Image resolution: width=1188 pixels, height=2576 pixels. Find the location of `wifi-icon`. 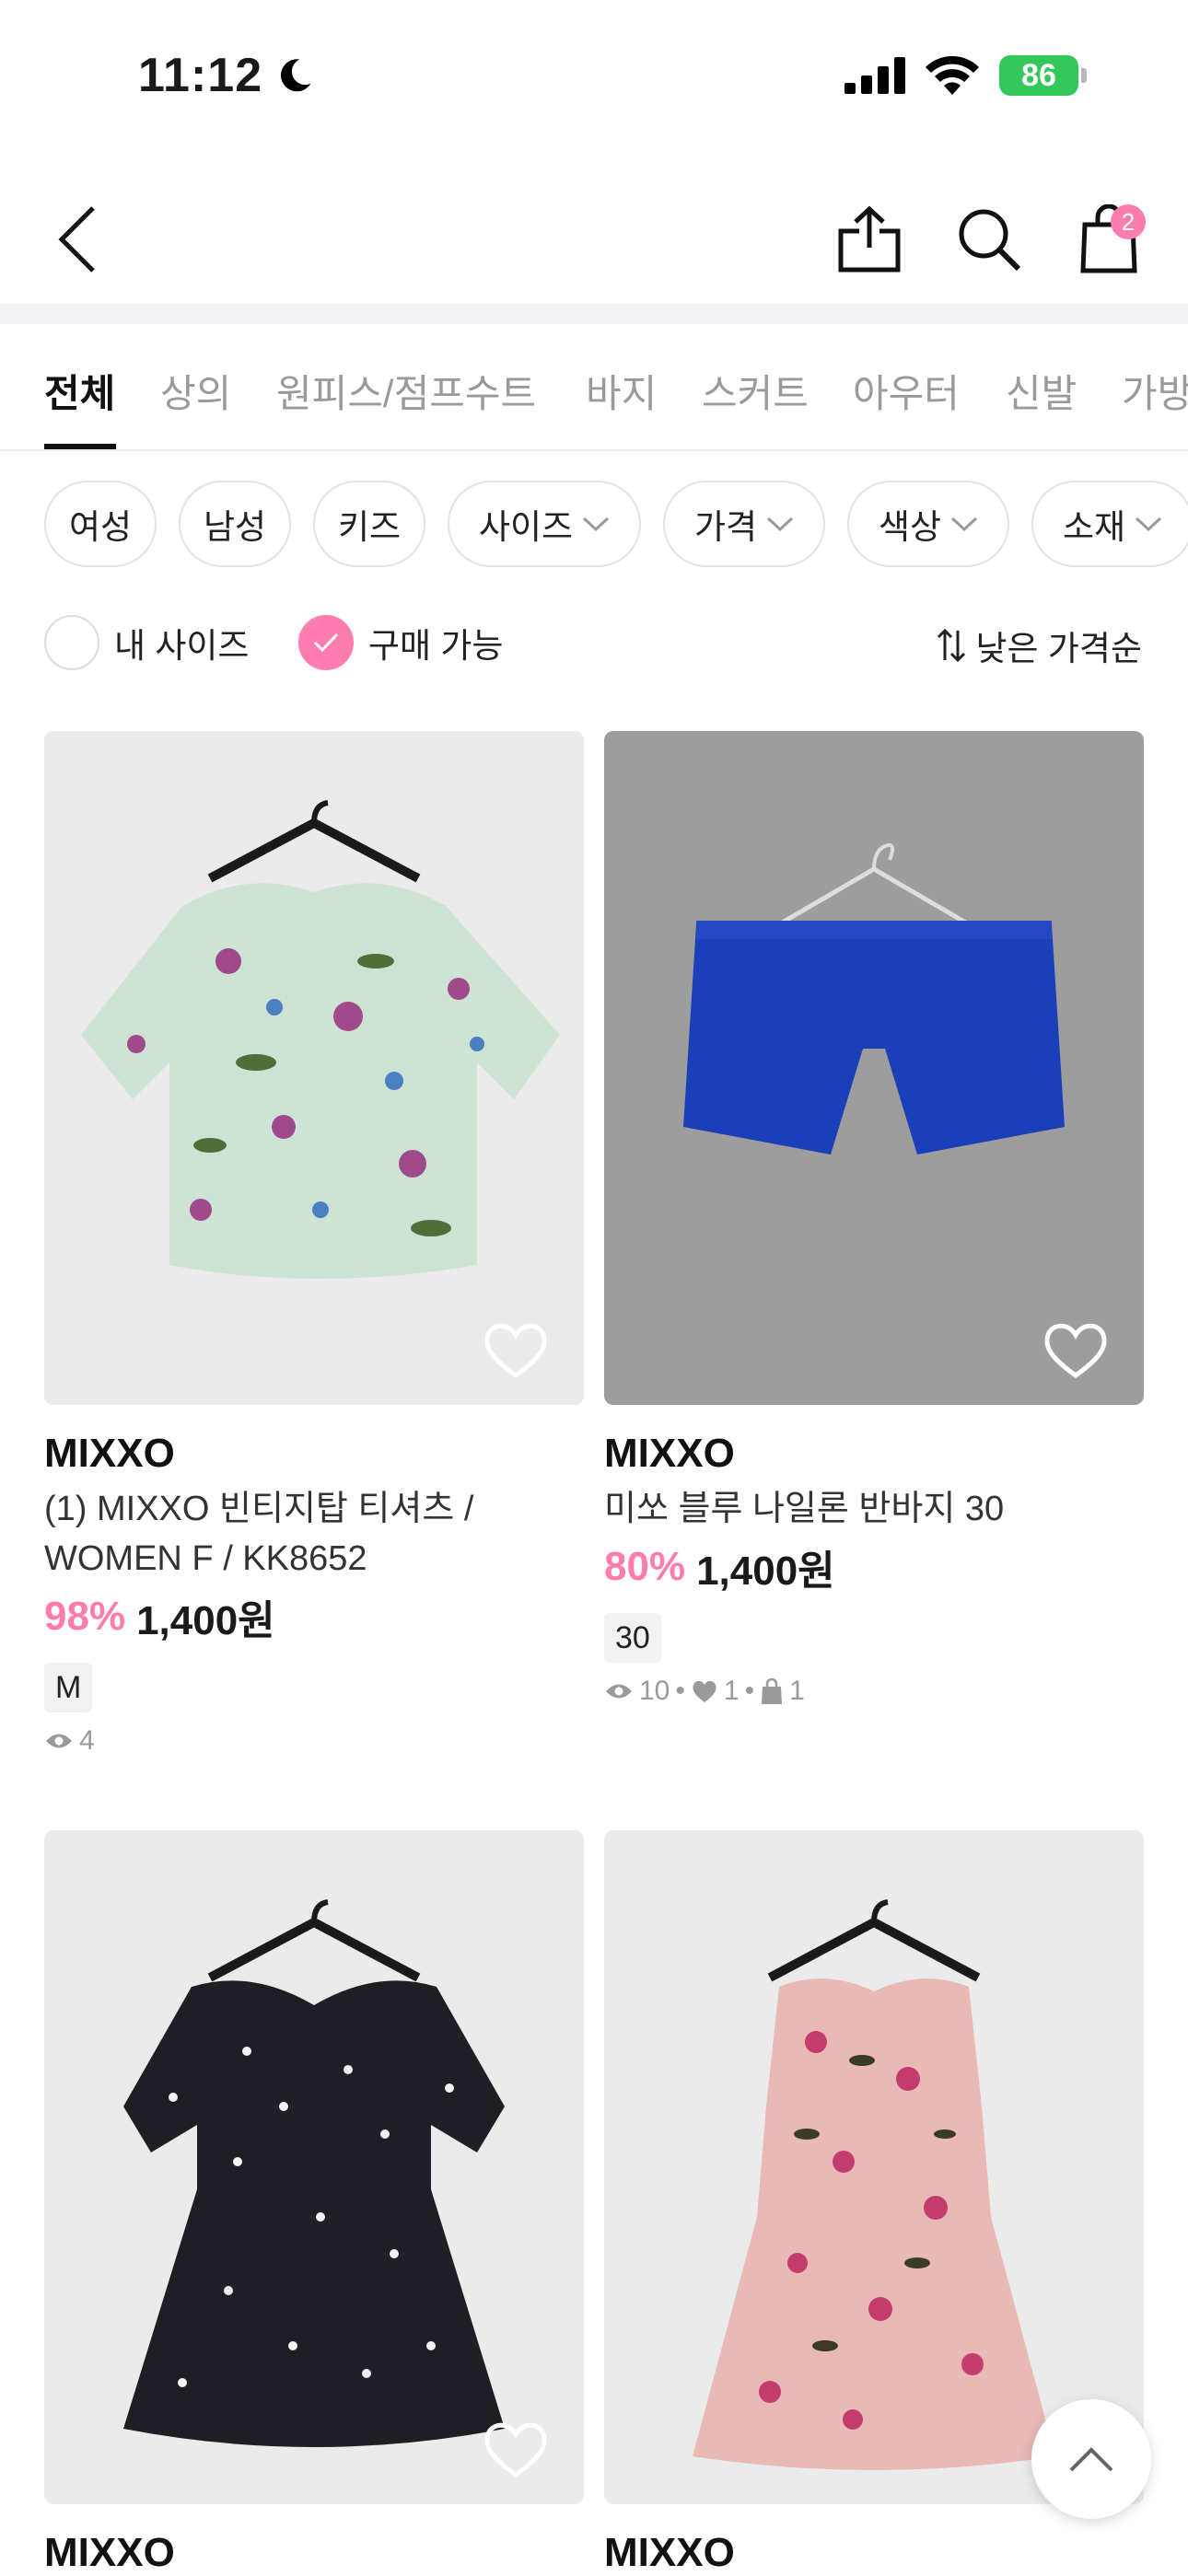

wifi-icon is located at coordinates (952, 75).